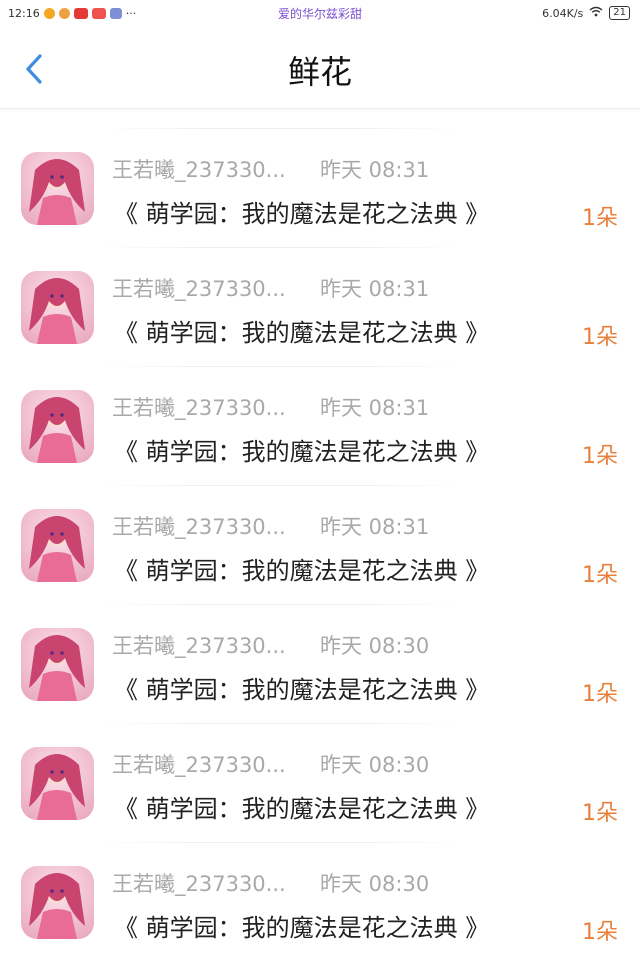  What do you see at coordinates (115, 13) in the screenshot?
I see `gallery-notification-icon` at bounding box center [115, 13].